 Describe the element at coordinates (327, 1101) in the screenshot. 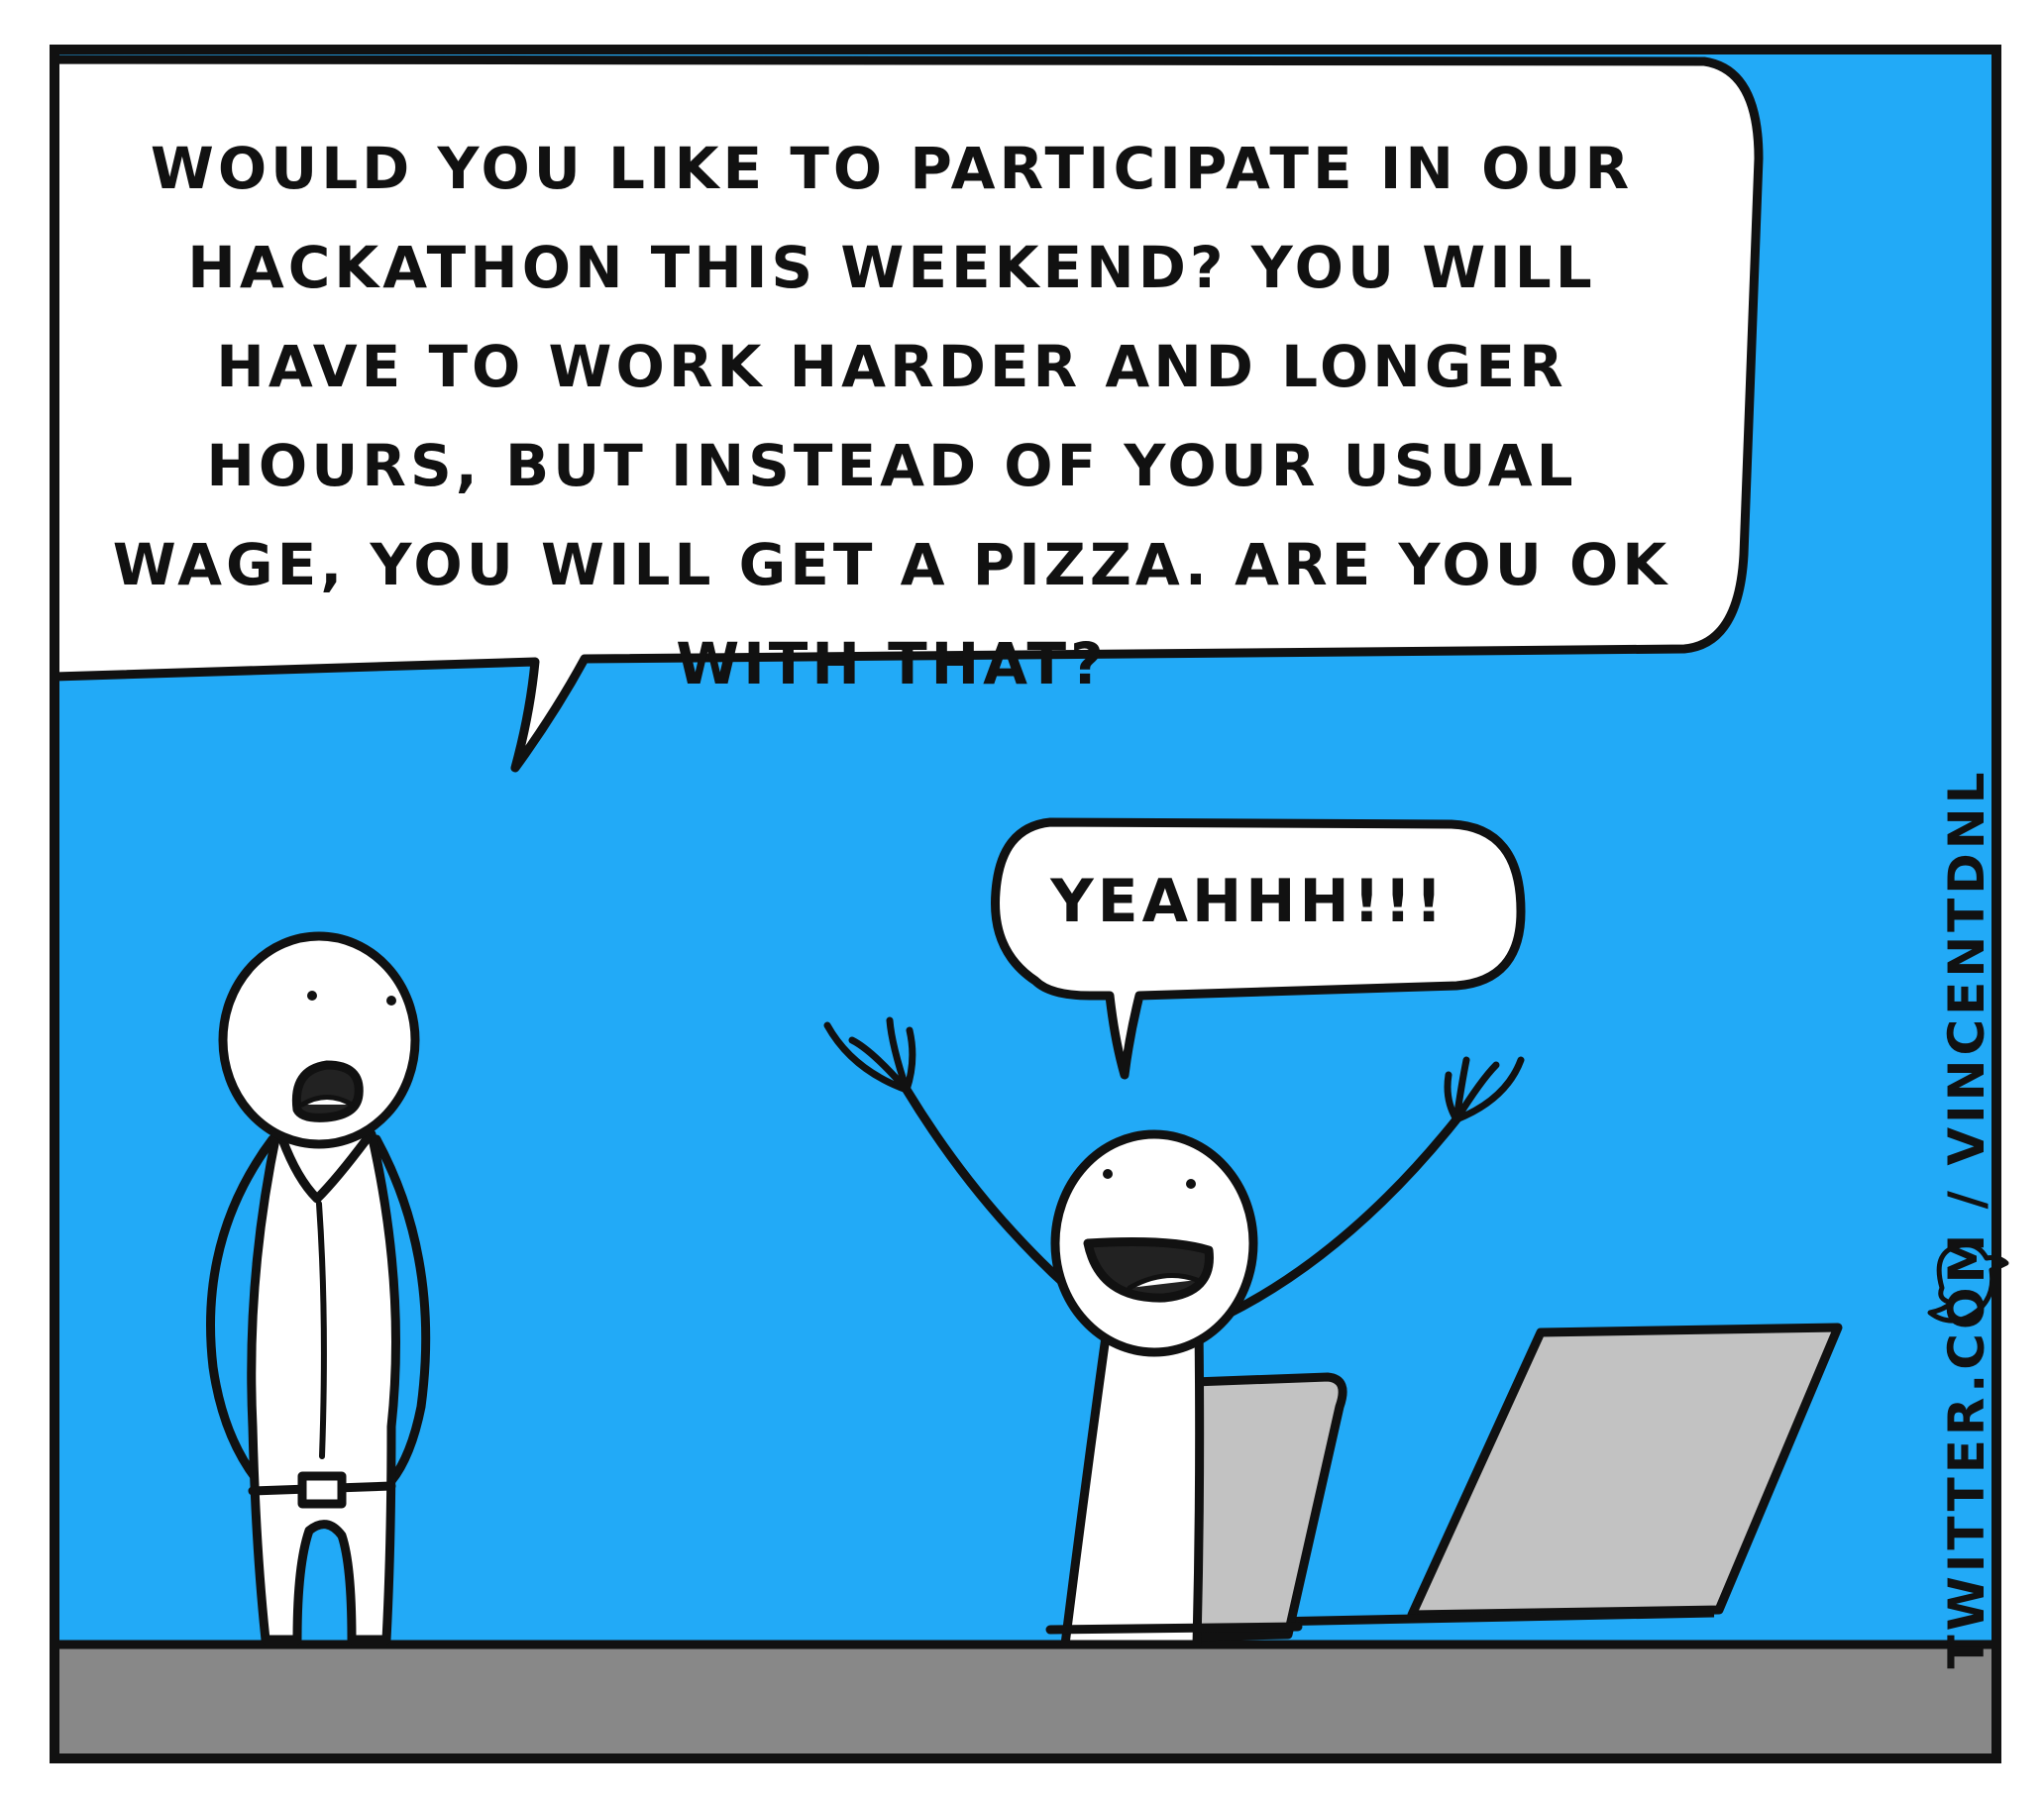

I see `boss-tongue` at that location.